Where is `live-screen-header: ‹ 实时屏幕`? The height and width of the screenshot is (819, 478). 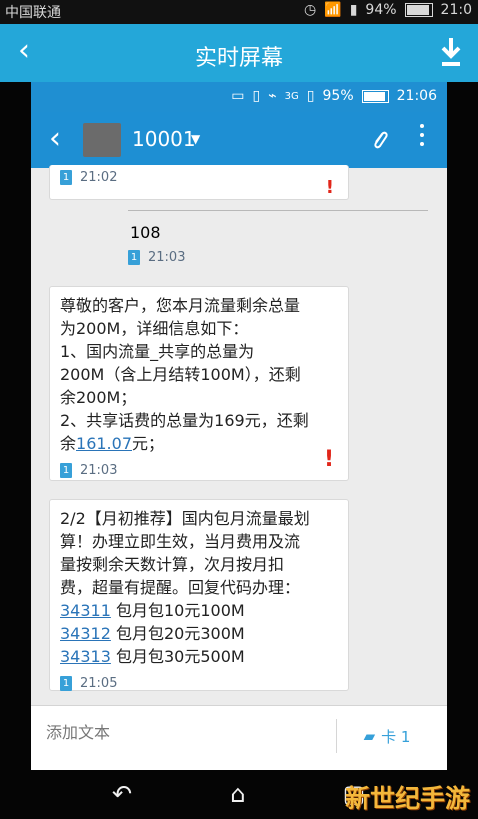 live-screen-header: ‹ 实时屏幕 is located at coordinates (239, 53).